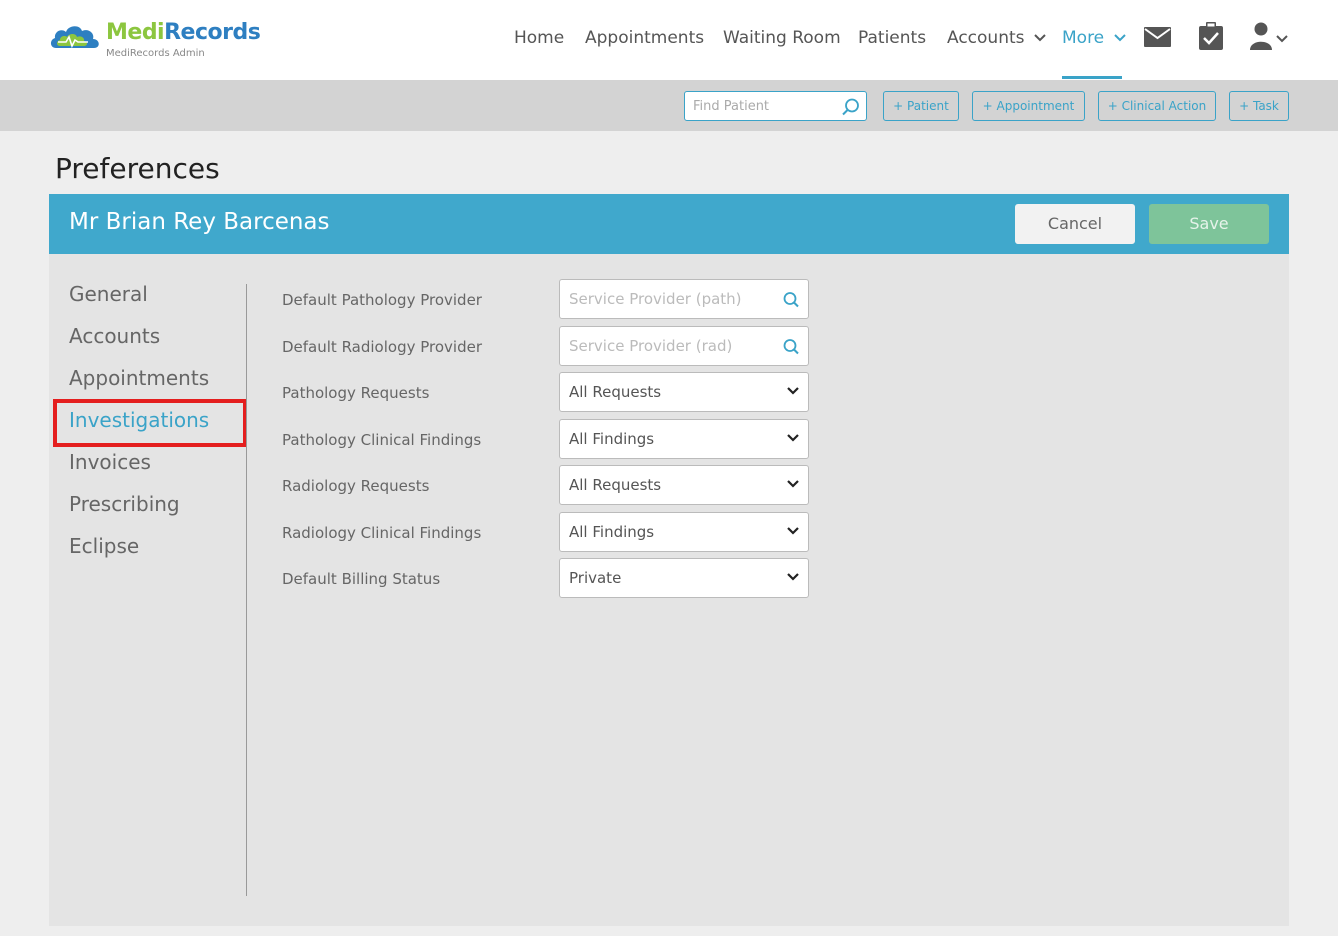  What do you see at coordinates (1083, 38) in the screenshot?
I see `nav-more-label: More` at bounding box center [1083, 38].